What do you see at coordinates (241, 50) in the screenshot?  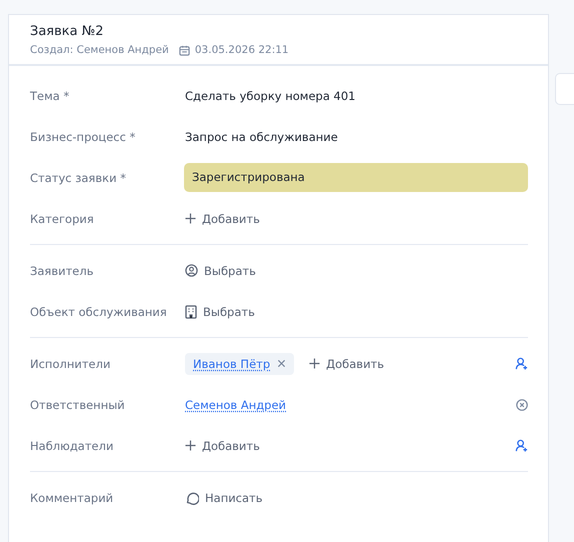 I see `created-date: 03.05.2026 22:11` at bounding box center [241, 50].